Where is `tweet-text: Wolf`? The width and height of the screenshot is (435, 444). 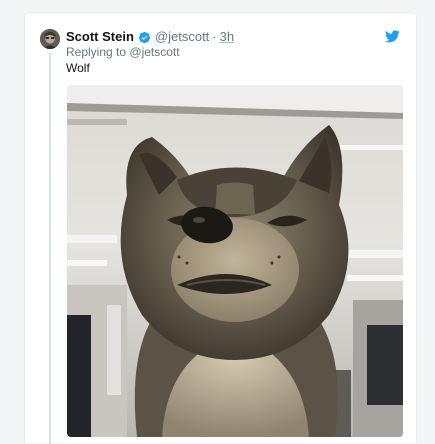 tweet-text: Wolf is located at coordinates (78, 68).